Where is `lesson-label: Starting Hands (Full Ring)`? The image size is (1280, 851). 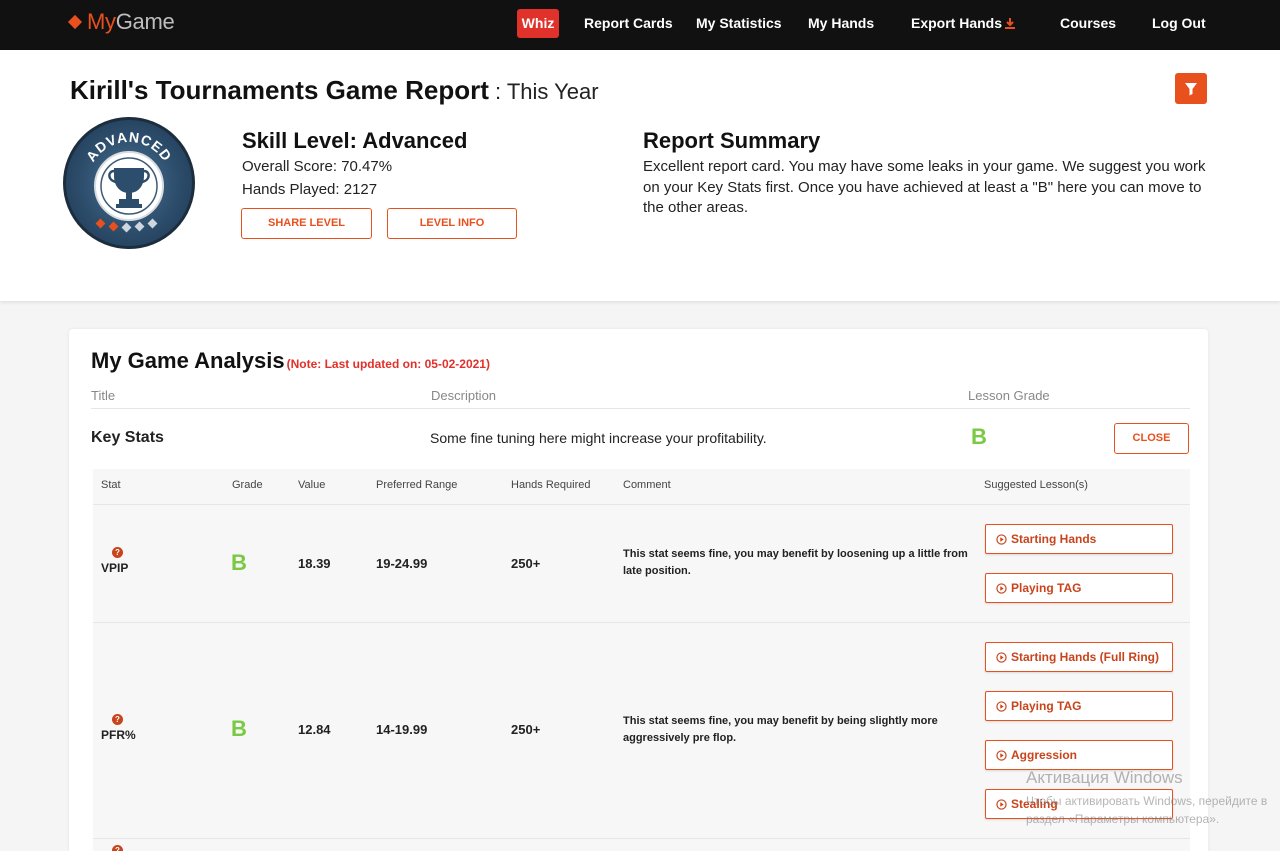
lesson-label: Starting Hands (Full Ring) is located at coordinates (1085, 657).